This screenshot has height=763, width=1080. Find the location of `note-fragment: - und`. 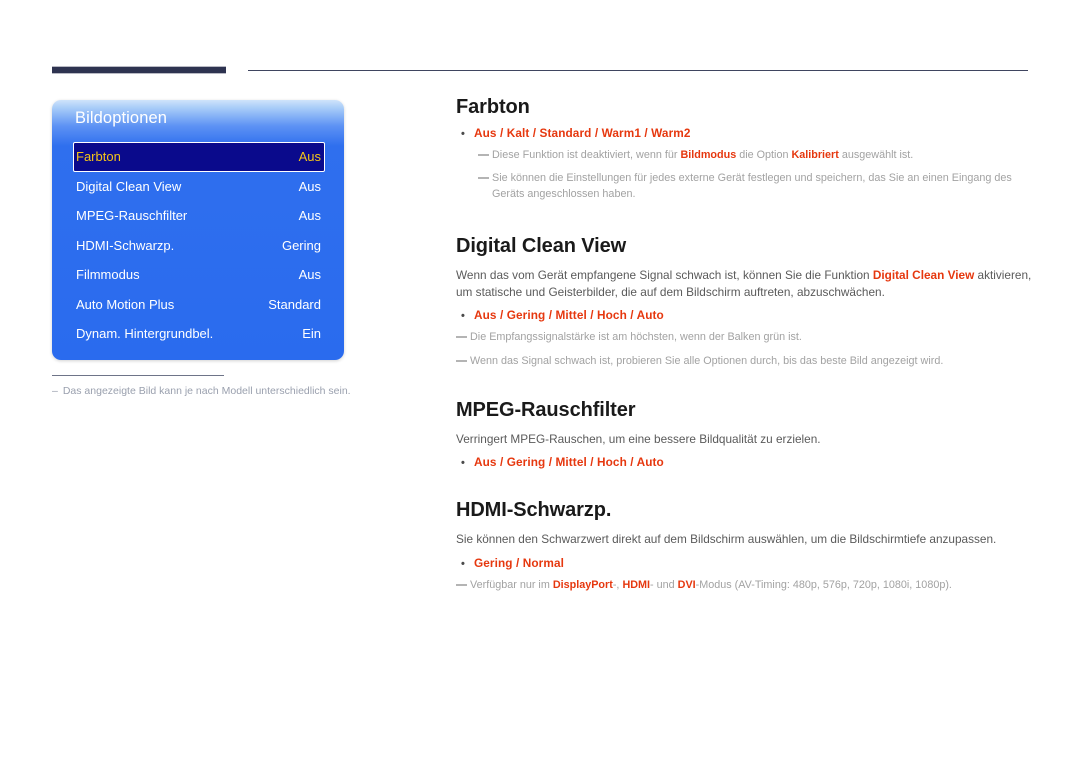

note-fragment: - und is located at coordinates (664, 584).